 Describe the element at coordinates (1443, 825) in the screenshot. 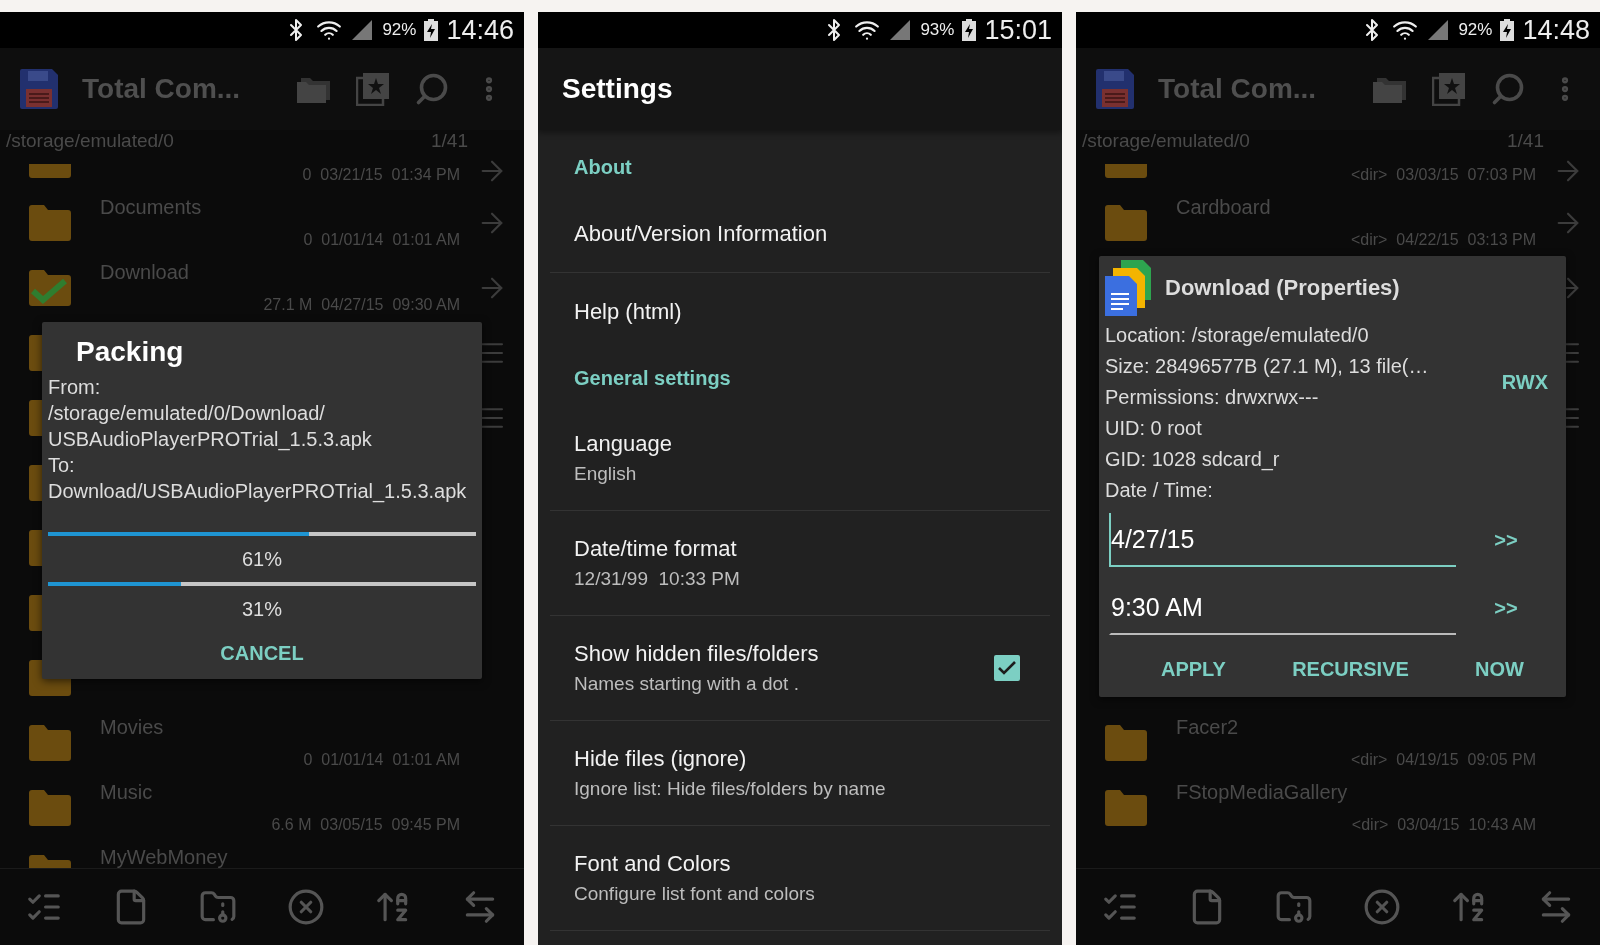

I see `file-meta: <dir> 03/04/15 10:43 AM` at that location.